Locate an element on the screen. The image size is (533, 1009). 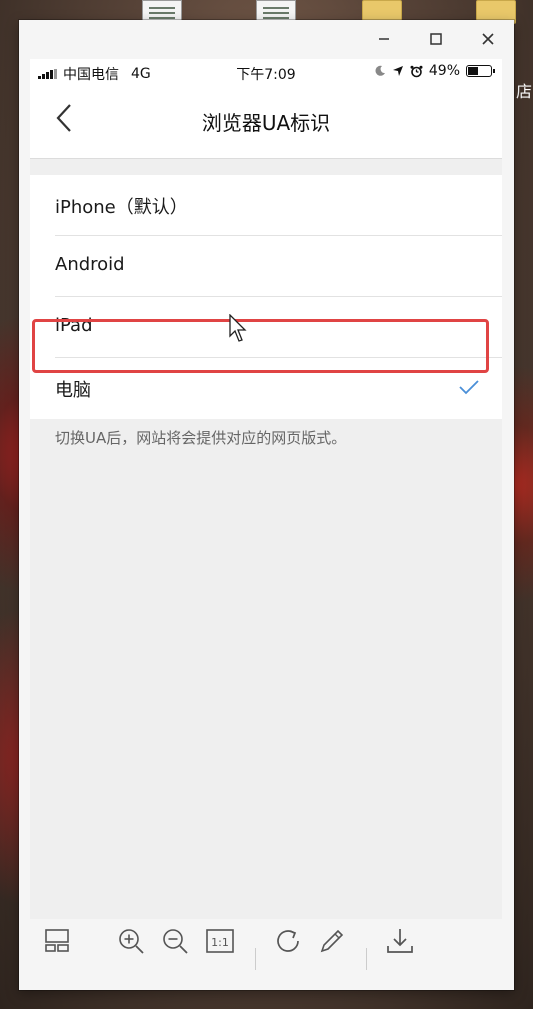
download-button is located at coordinates (400, 943).